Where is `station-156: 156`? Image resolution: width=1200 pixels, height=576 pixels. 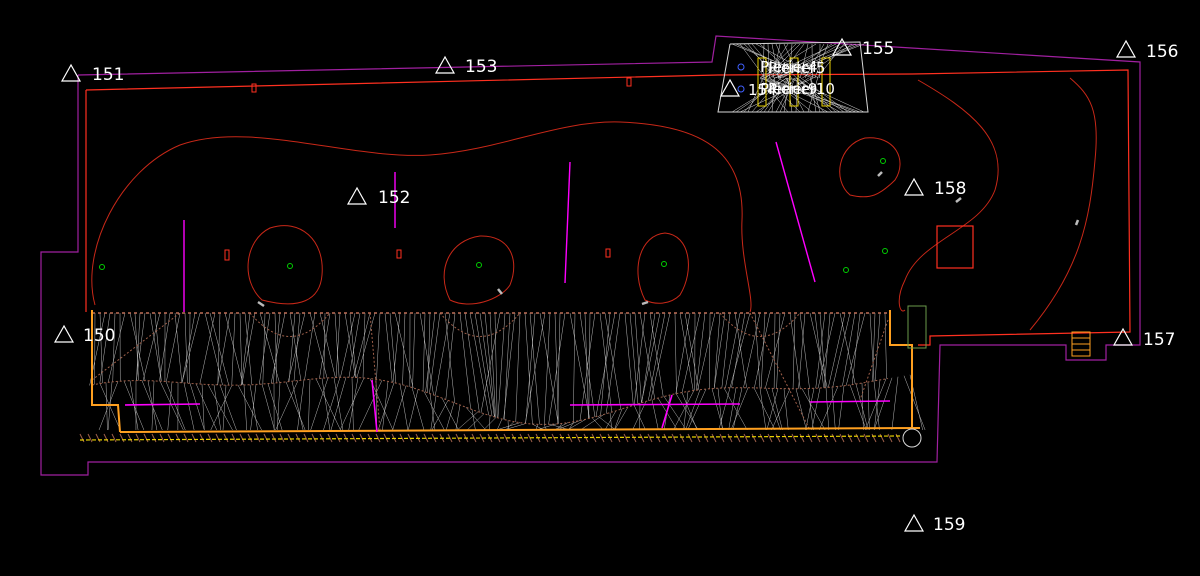
station-156: 156 is located at coordinates (1146, 50).